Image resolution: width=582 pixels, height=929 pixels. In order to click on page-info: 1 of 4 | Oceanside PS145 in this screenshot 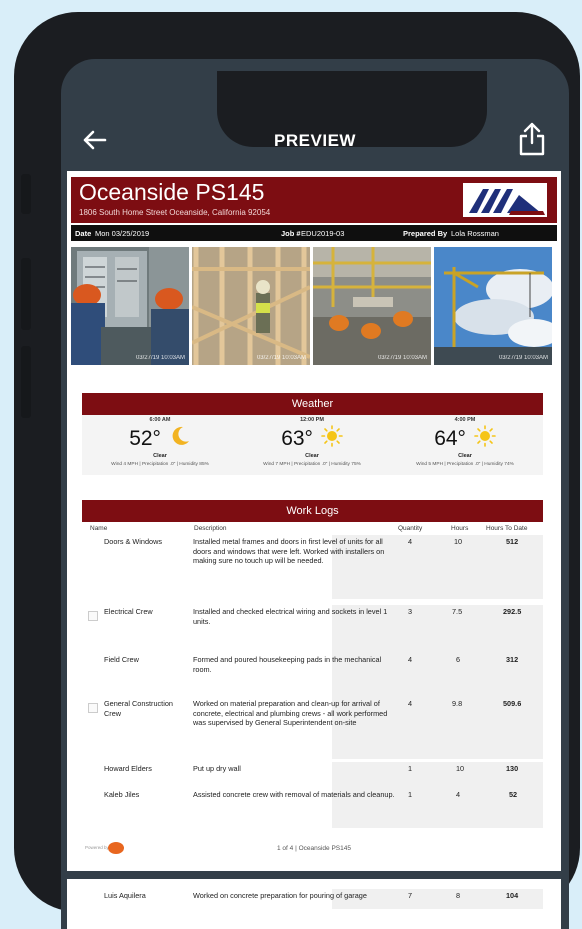, I will do `click(314, 848)`.